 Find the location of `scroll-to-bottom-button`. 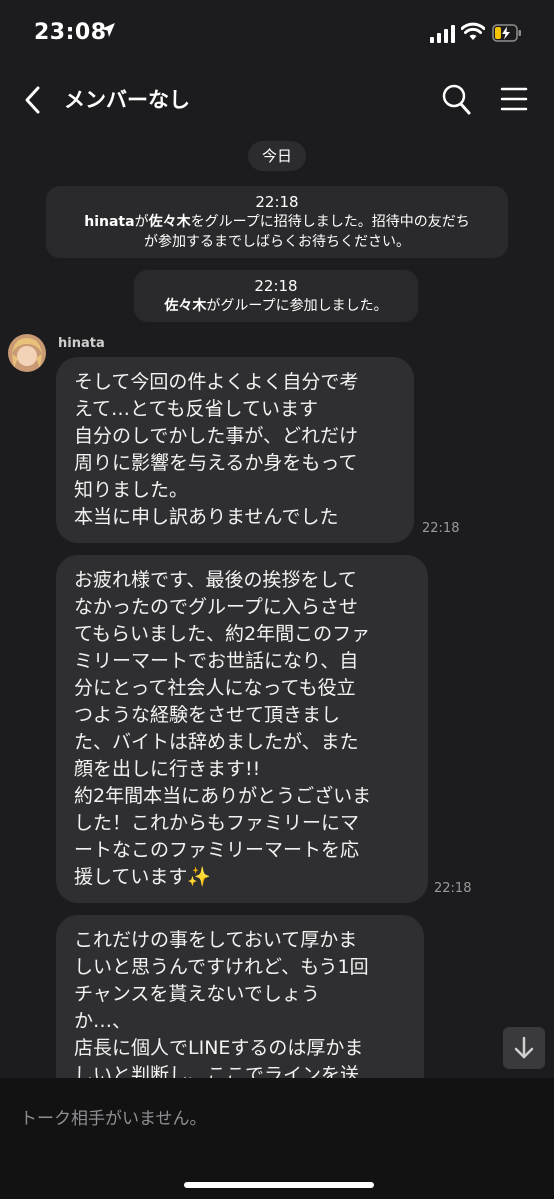

scroll-to-bottom-button is located at coordinates (524, 1048).